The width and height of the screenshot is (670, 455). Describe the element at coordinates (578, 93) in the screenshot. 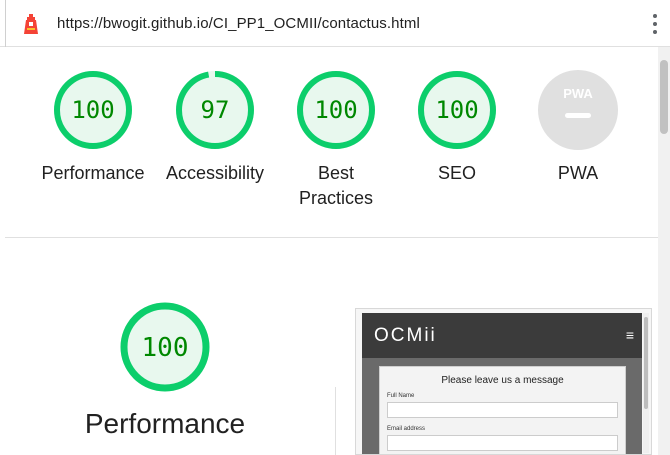

I see `pwa-badge-text: PWA` at that location.